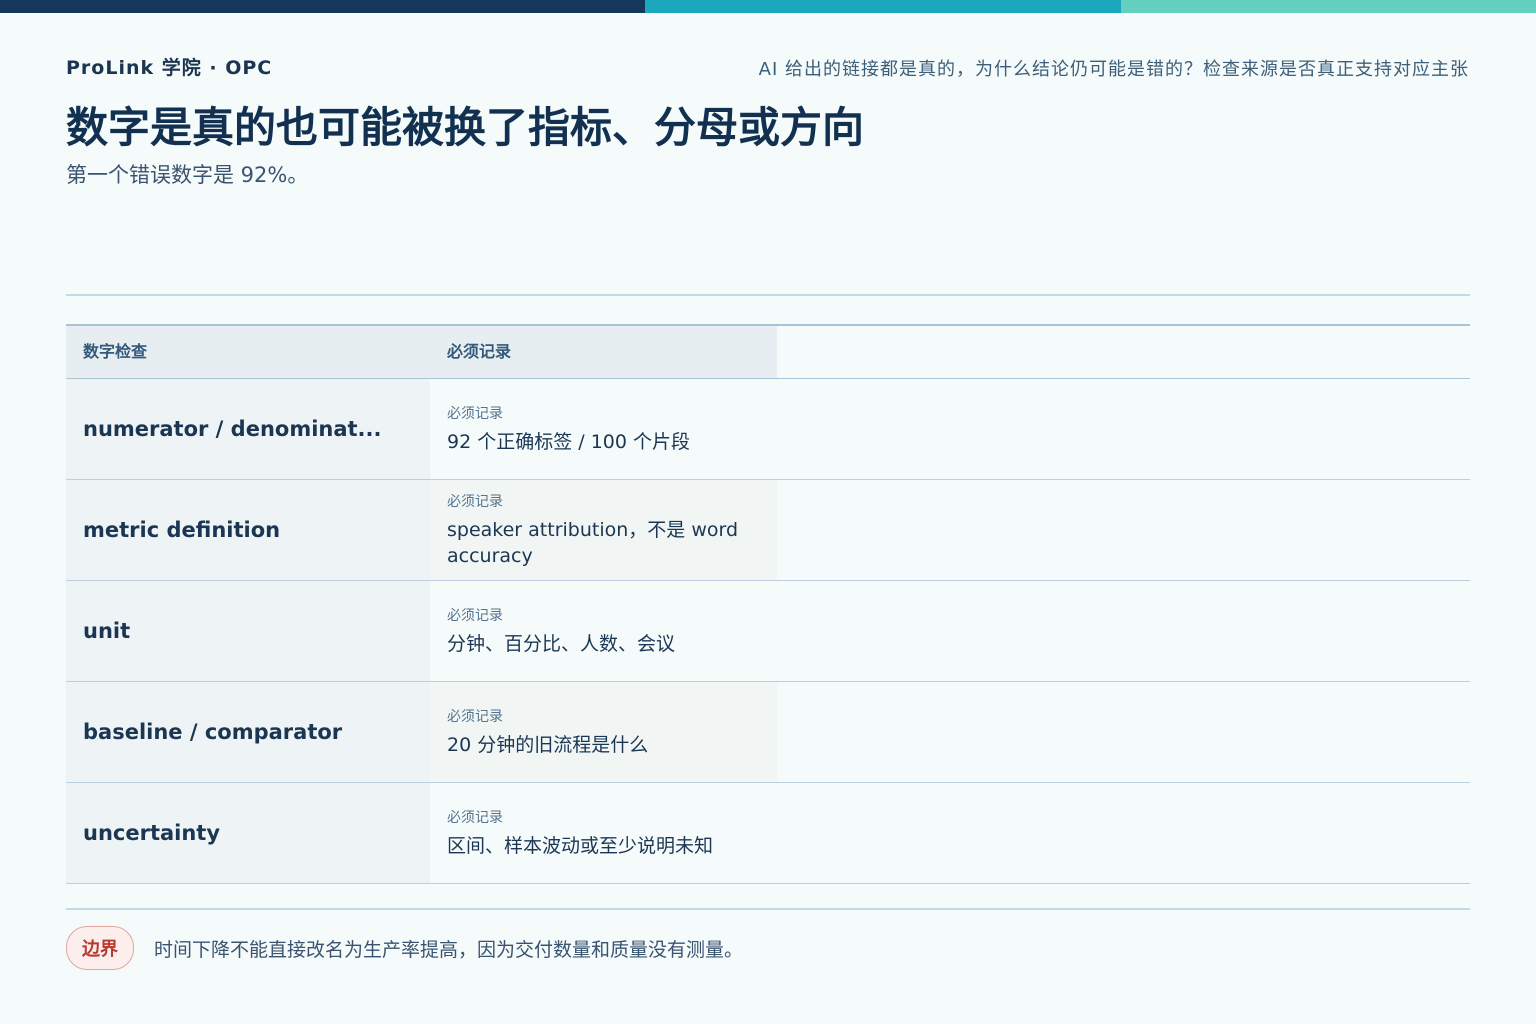  What do you see at coordinates (100, 948) in the screenshot?
I see `boundary-badge: 边界` at bounding box center [100, 948].